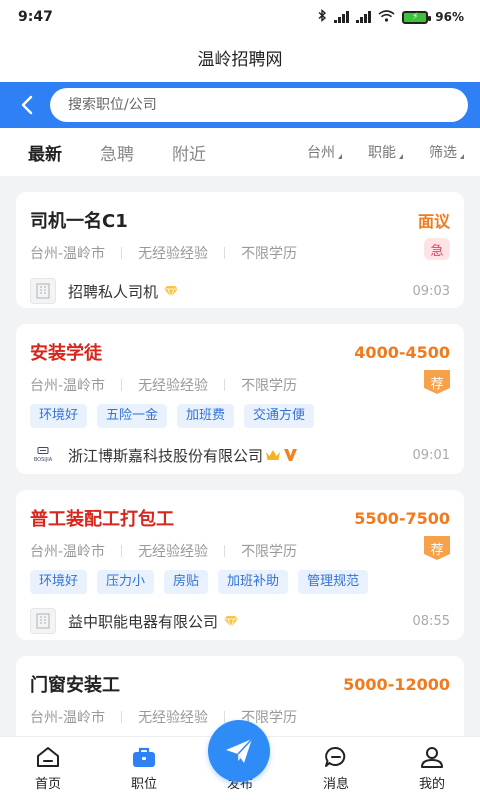  Describe the element at coordinates (240, 152) in the screenshot. I see `tabs-row: 最新 急聘 附近 台州 职能 筛选` at that location.